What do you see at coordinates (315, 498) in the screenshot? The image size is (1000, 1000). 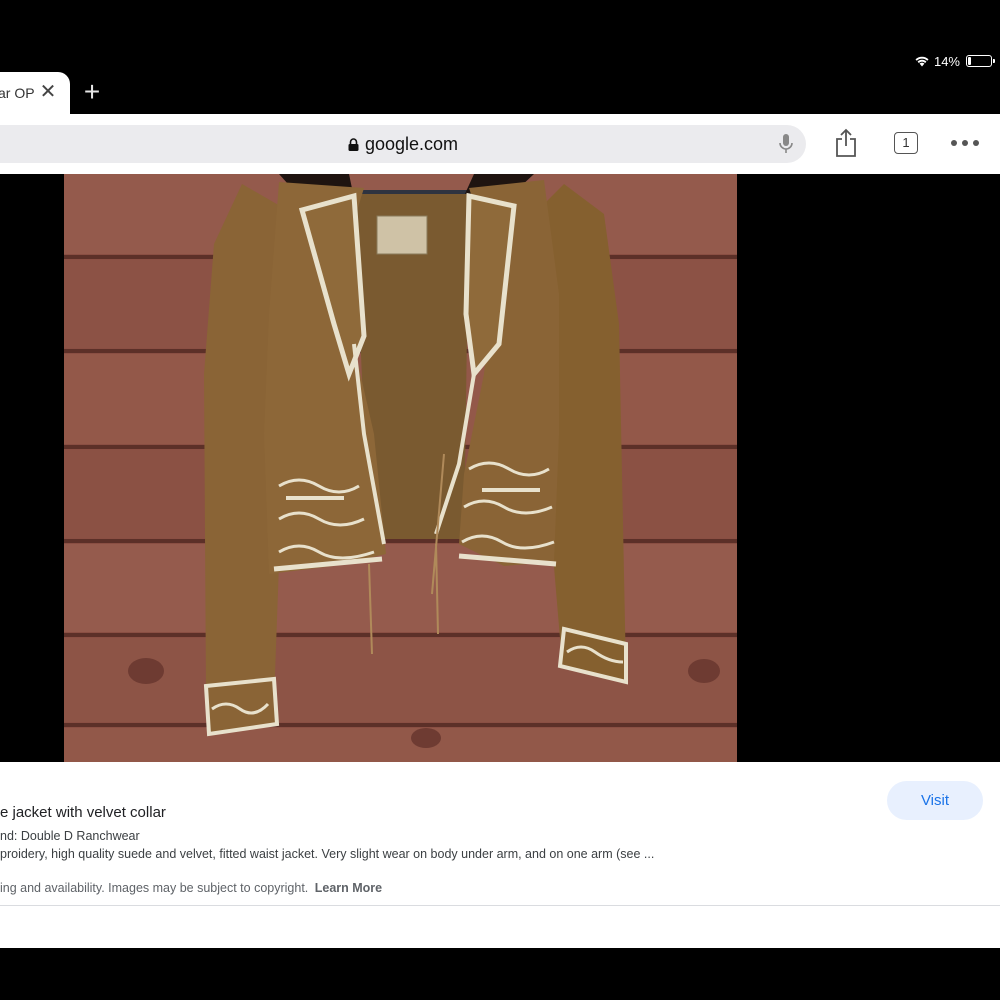 I see `left-pocket` at bounding box center [315, 498].